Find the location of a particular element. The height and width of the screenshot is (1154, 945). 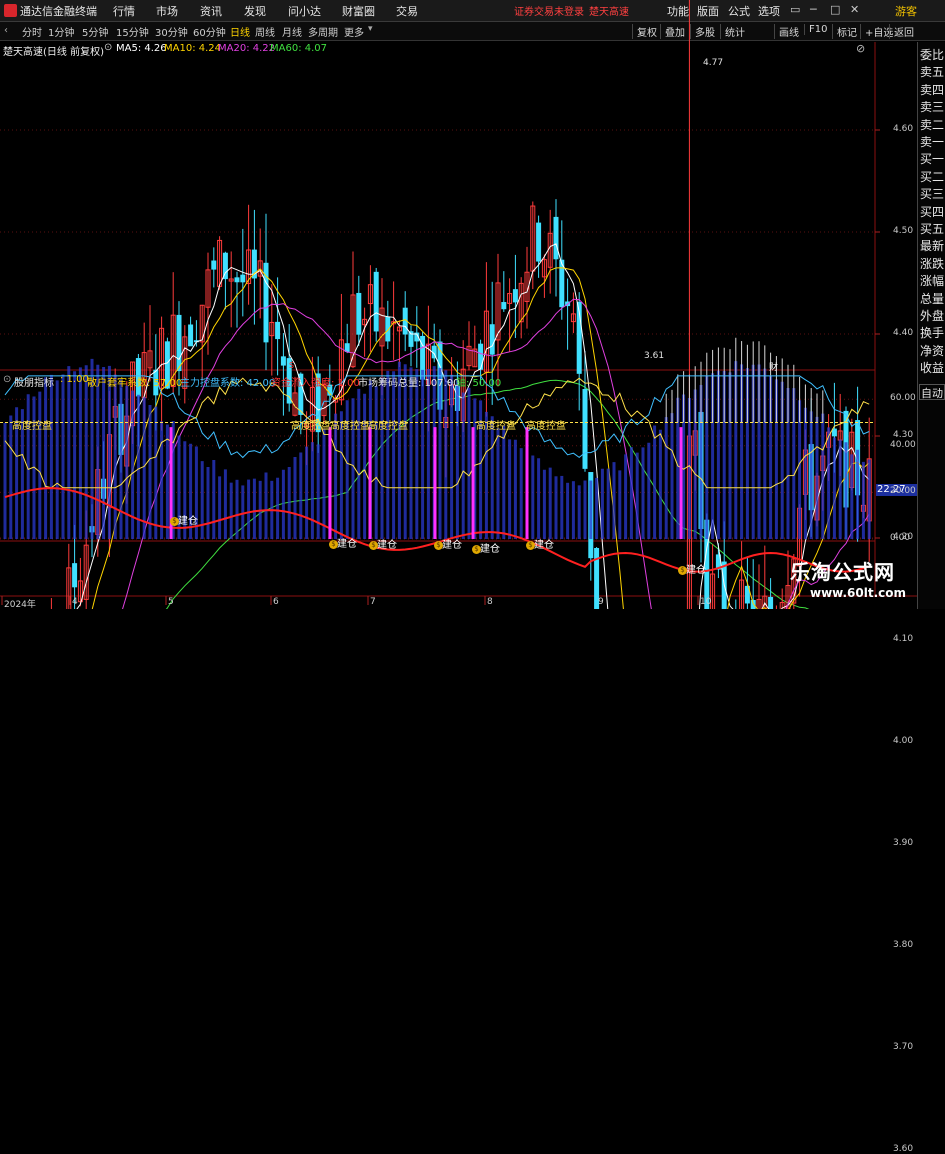

indicator-toggle-icon: ⊙ is located at coordinates (7, 379).